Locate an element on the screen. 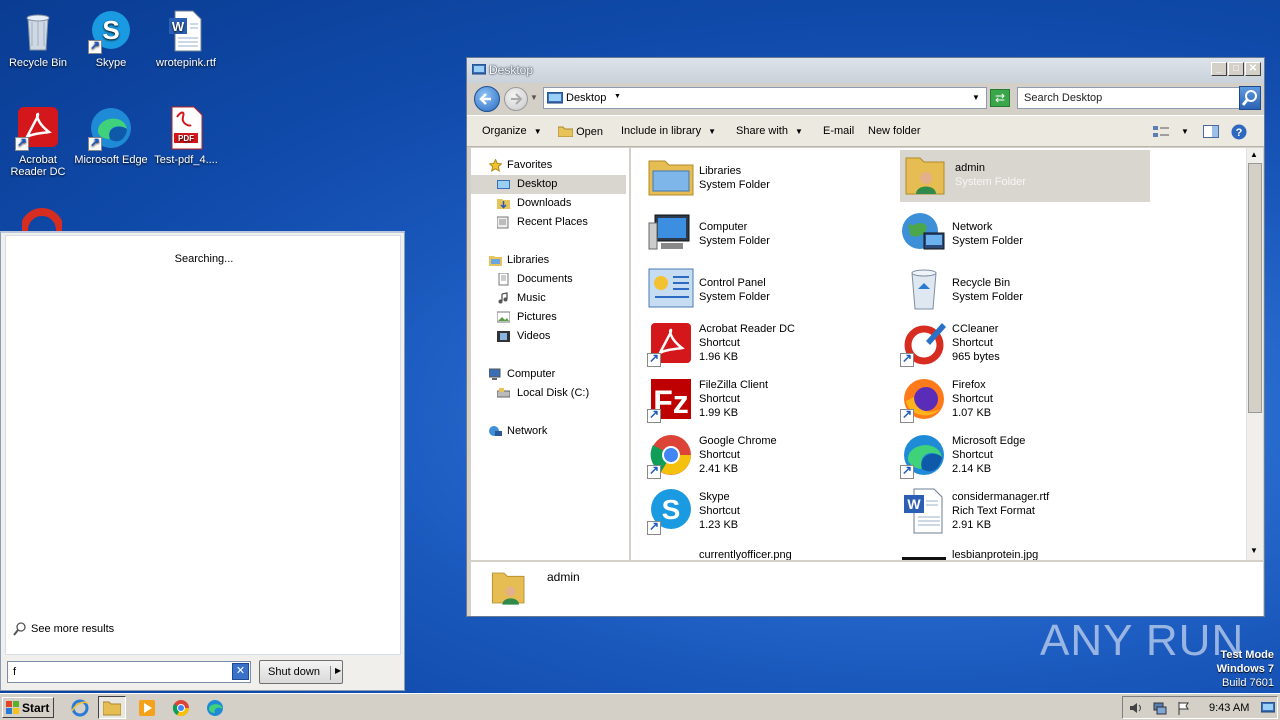 Image resolution: width=1280 pixels, height=720 pixels. pictures-icon is located at coordinates (503, 317).